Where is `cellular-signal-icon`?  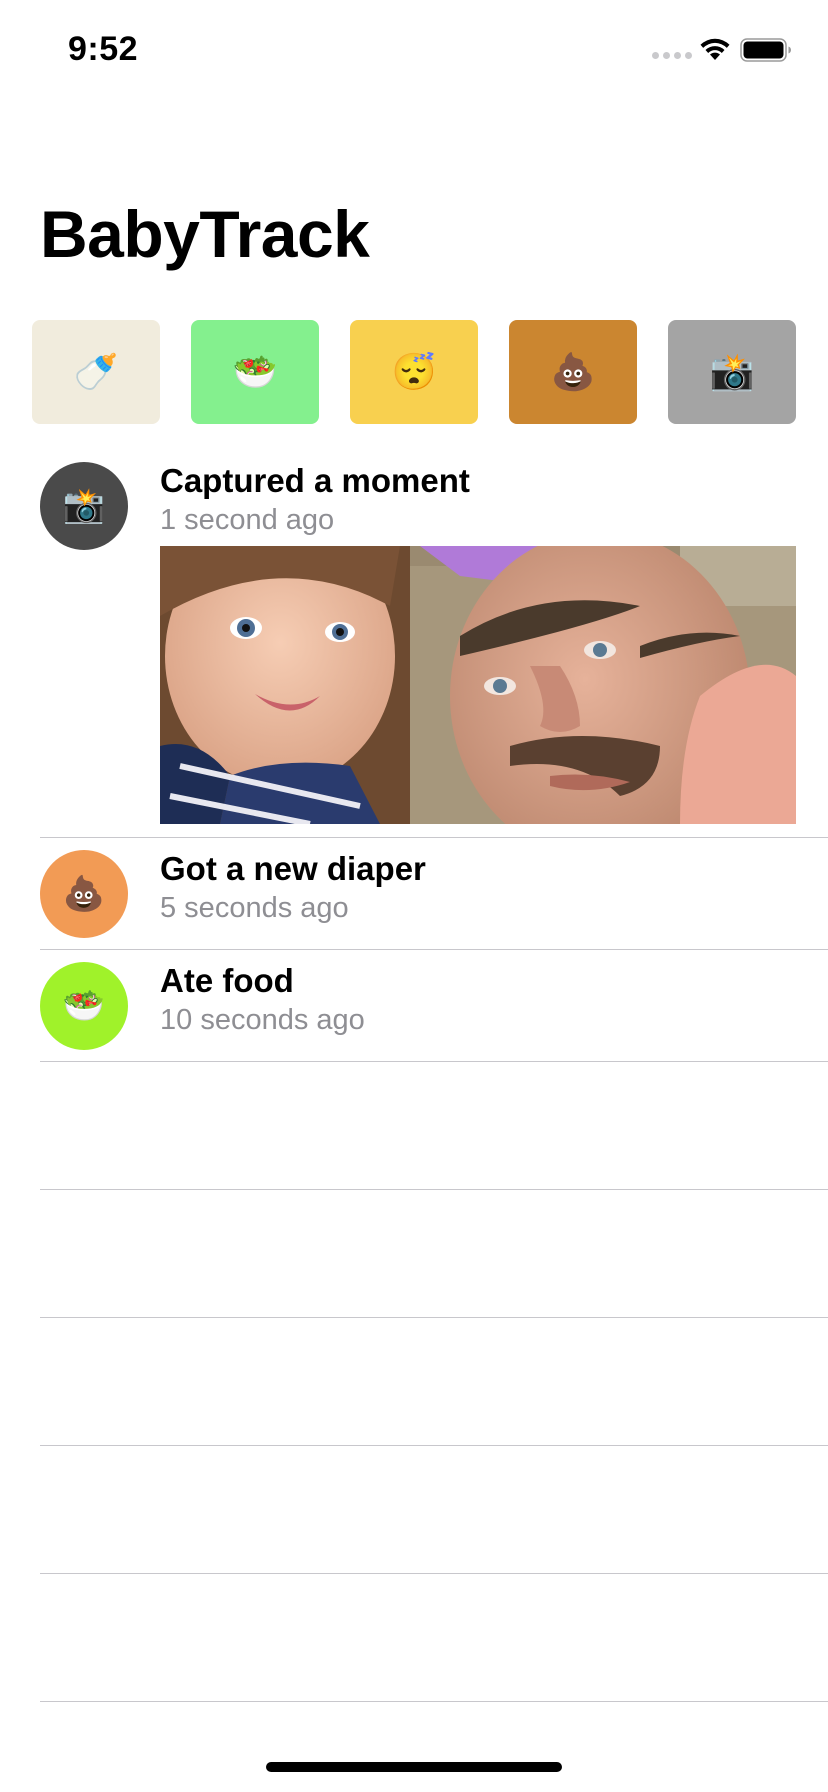 cellular-signal-icon is located at coordinates (672, 55).